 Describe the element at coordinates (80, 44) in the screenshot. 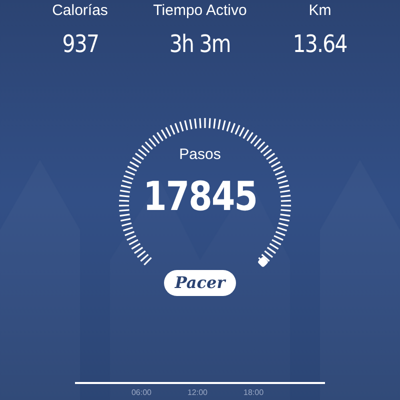

I see `stat-value: 937` at that location.